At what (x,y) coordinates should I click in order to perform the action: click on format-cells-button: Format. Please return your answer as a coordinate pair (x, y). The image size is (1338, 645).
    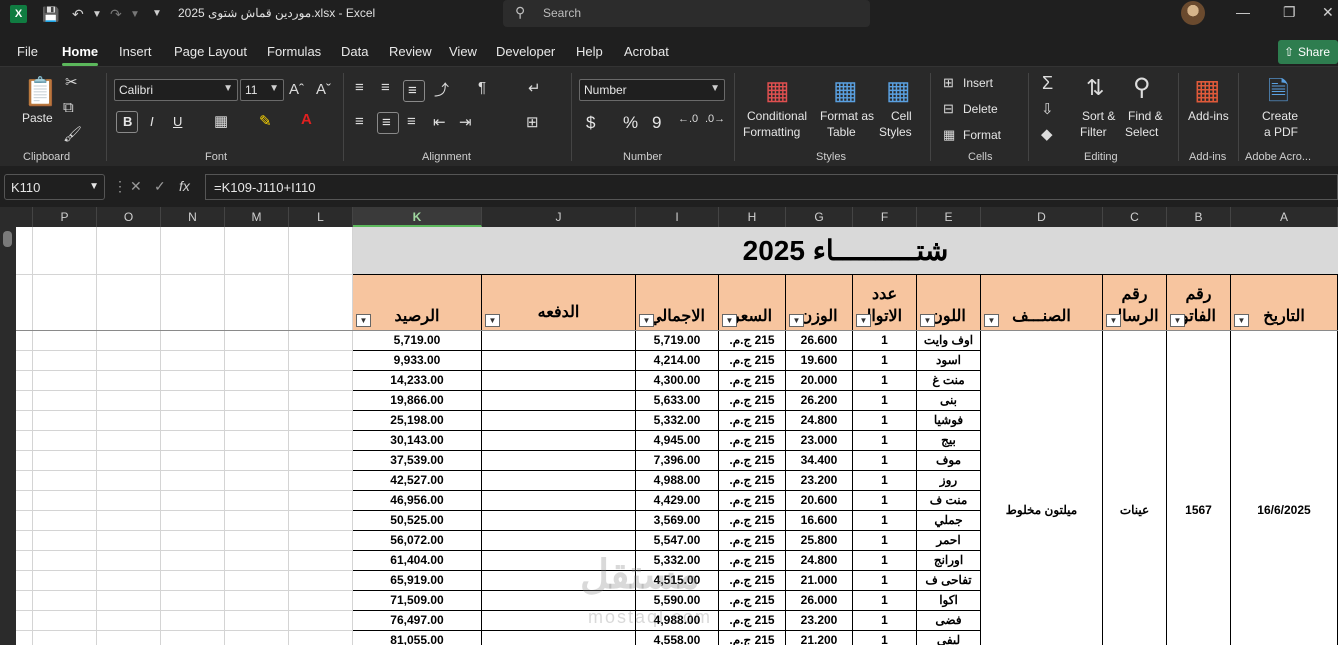
    Looking at the image, I should click on (982, 135).